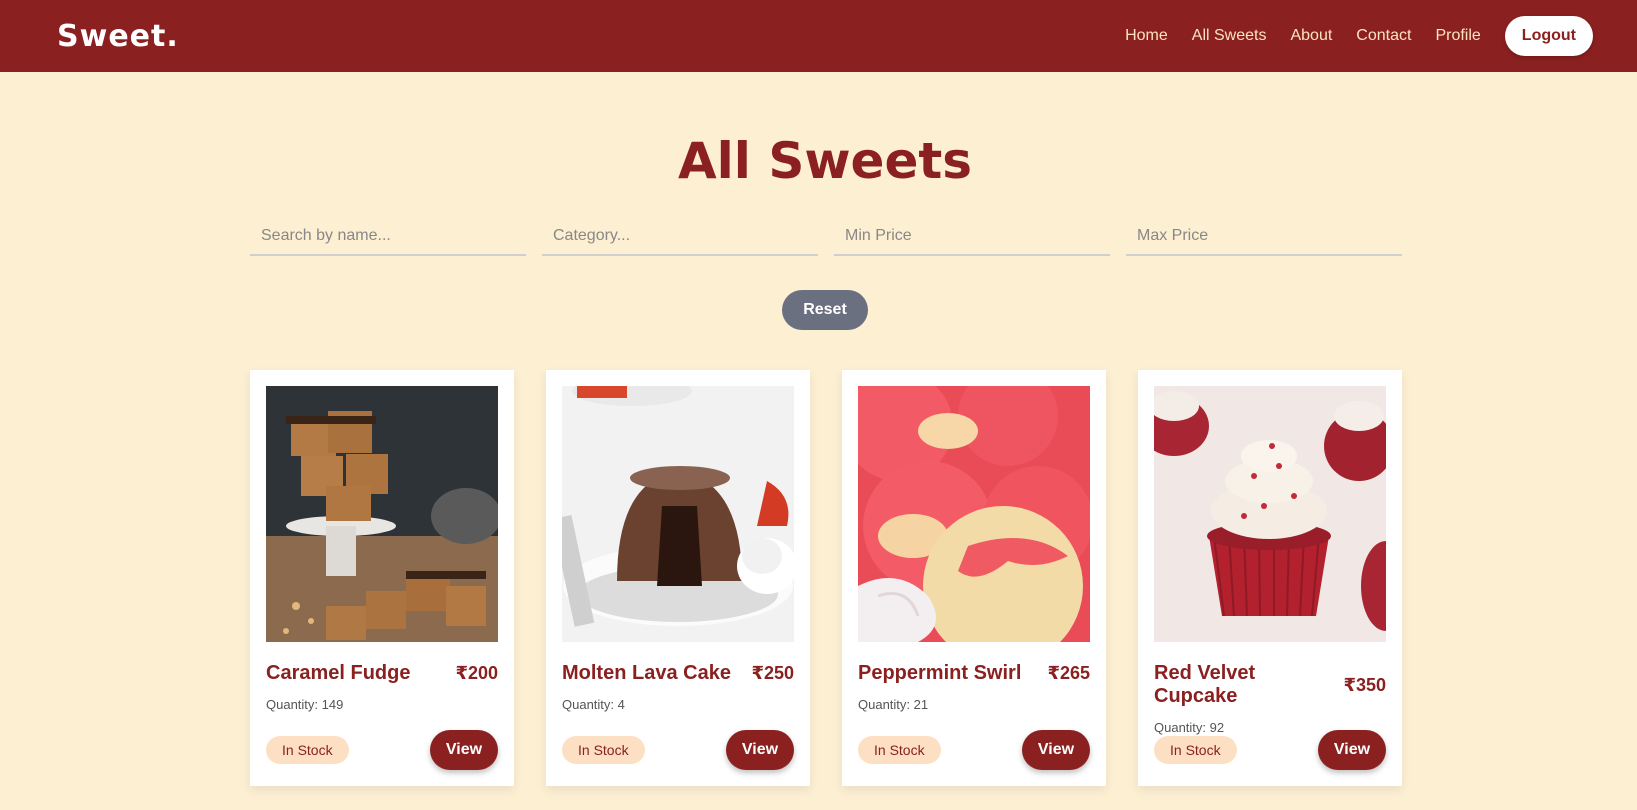  Describe the element at coordinates (1205, 684) in the screenshot. I see `product-name: Red Velvet Cupcake` at that location.